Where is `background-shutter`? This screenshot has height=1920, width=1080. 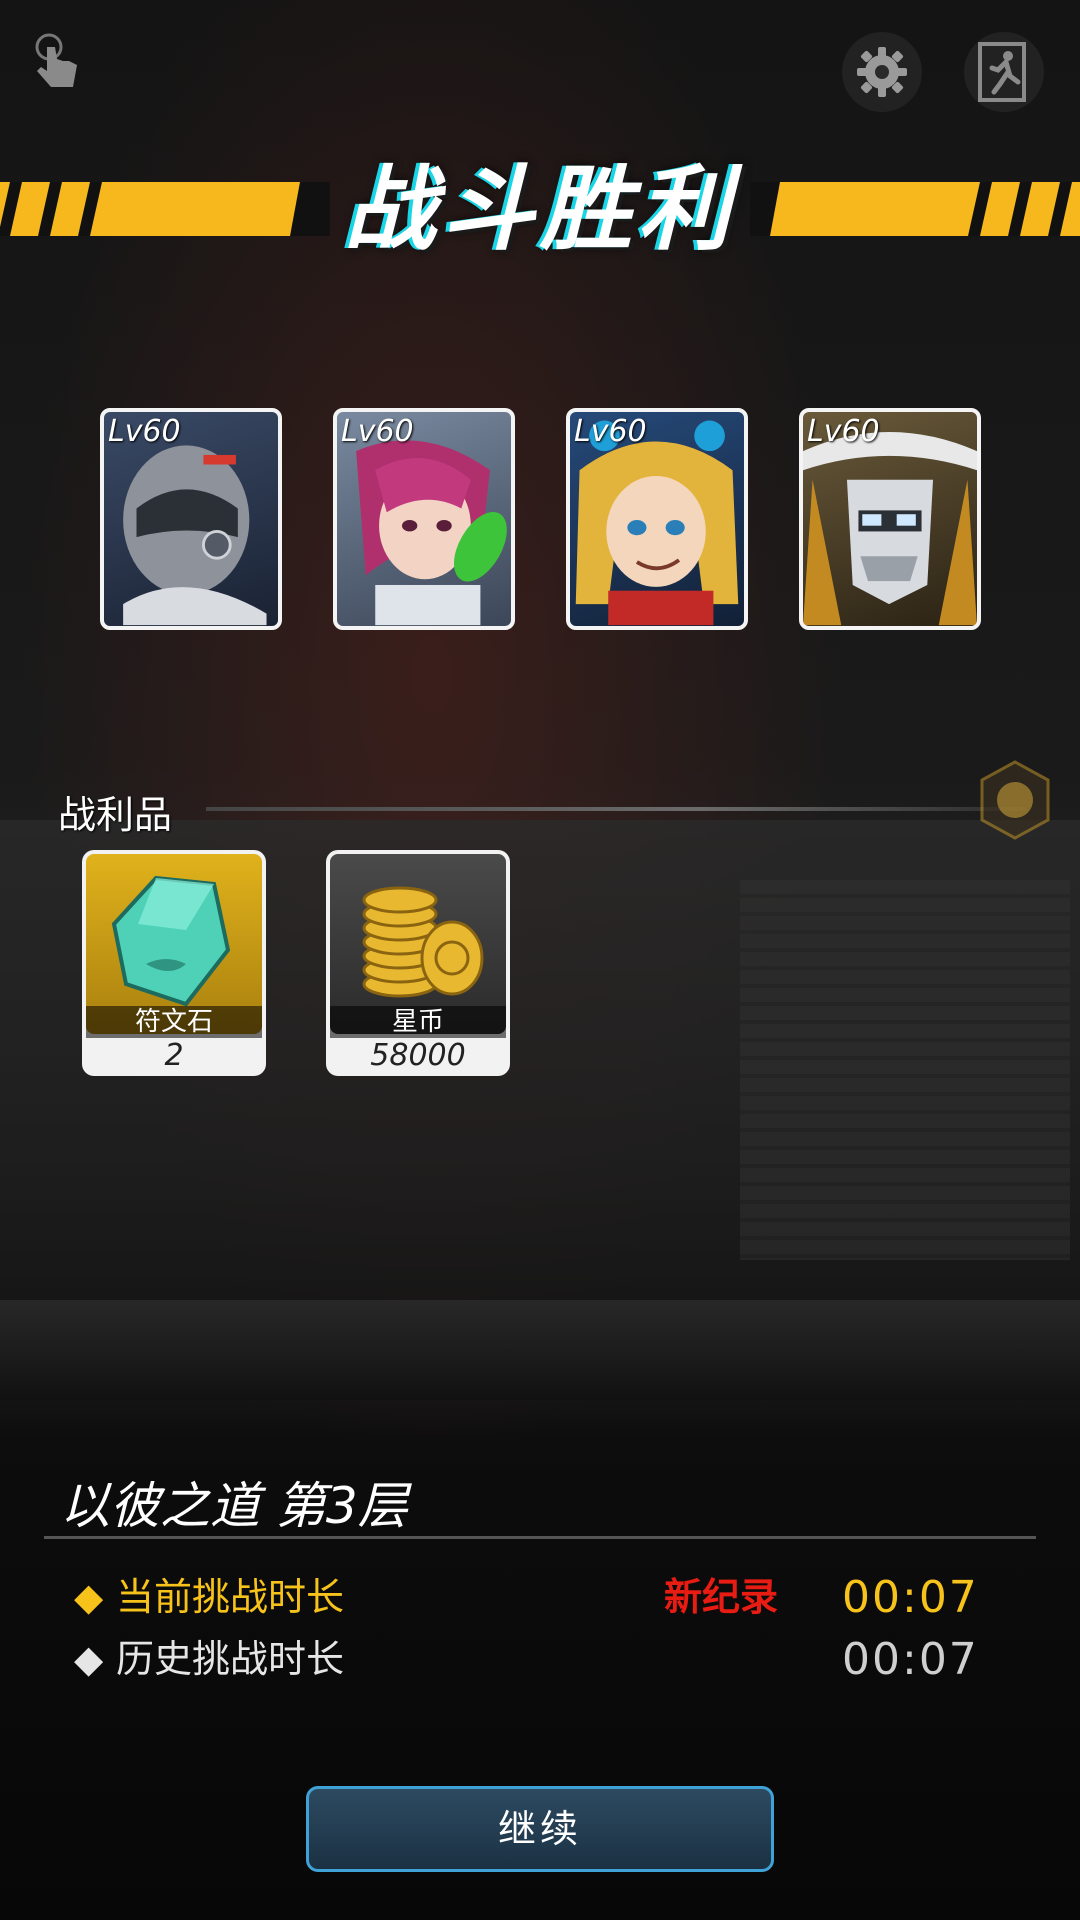 background-shutter is located at coordinates (905, 1070).